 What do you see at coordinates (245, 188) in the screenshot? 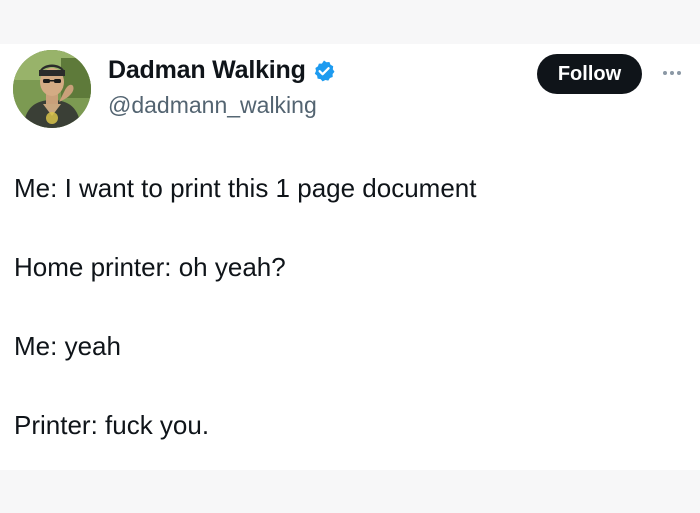
I see `tweet-text-line: Me: I want to print this 1 page document` at bounding box center [245, 188].